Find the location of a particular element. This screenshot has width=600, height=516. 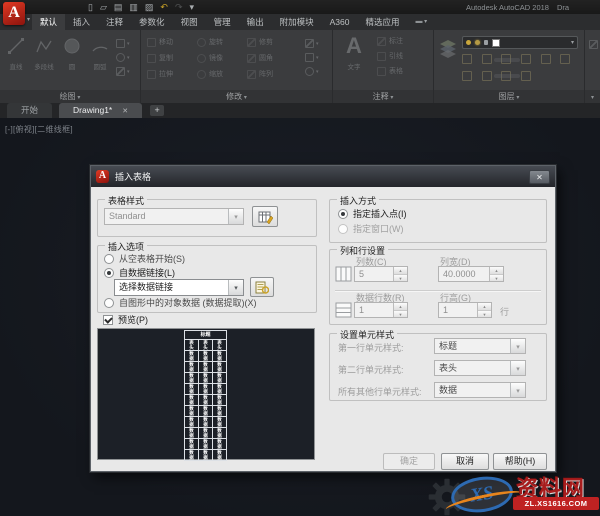

modify-tool-icon is located at coordinates (251, 58).